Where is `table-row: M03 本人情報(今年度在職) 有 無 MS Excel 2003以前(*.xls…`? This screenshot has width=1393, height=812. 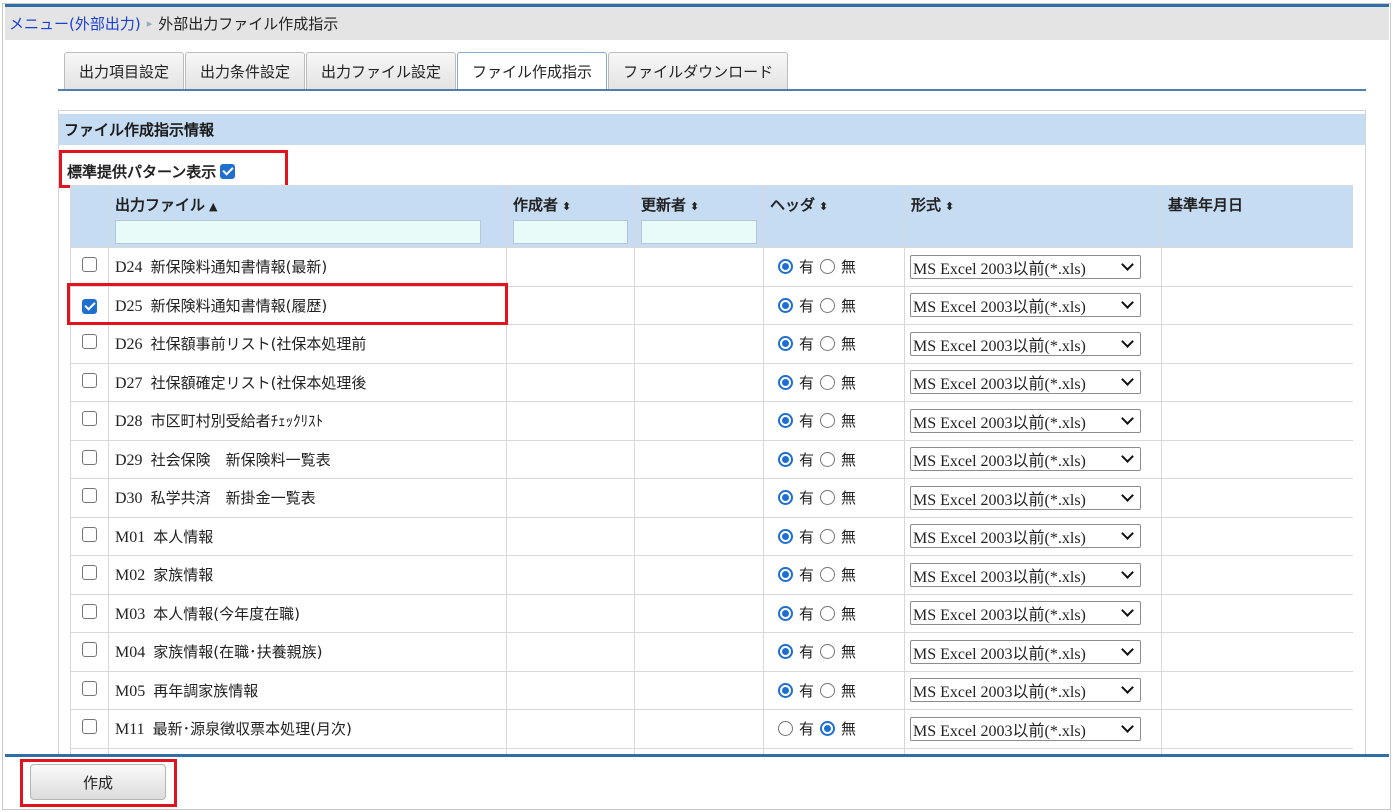
table-row: M03 本人情報(今年度在職) 有 無 MS Excel 2003以前(*.xls… is located at coordinates (711, 613).